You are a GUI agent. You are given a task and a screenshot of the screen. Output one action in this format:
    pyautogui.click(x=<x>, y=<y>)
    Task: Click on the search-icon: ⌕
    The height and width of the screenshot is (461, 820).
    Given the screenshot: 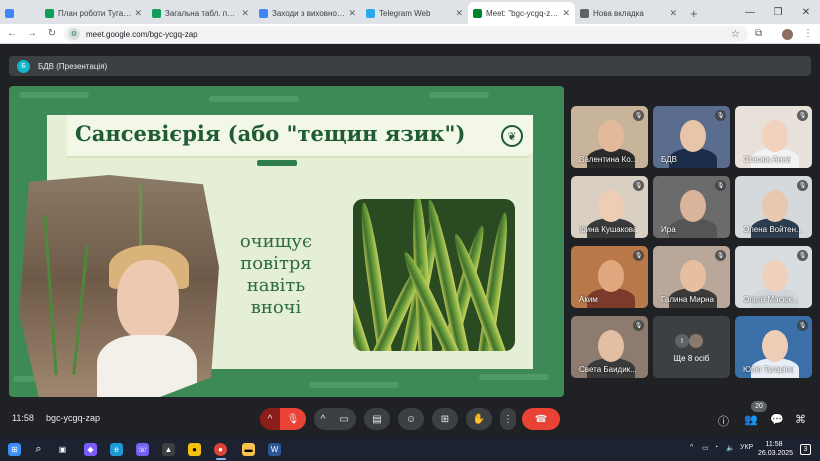 What is the action you would take?
    pyautogui.click(x=38, y=449)
    